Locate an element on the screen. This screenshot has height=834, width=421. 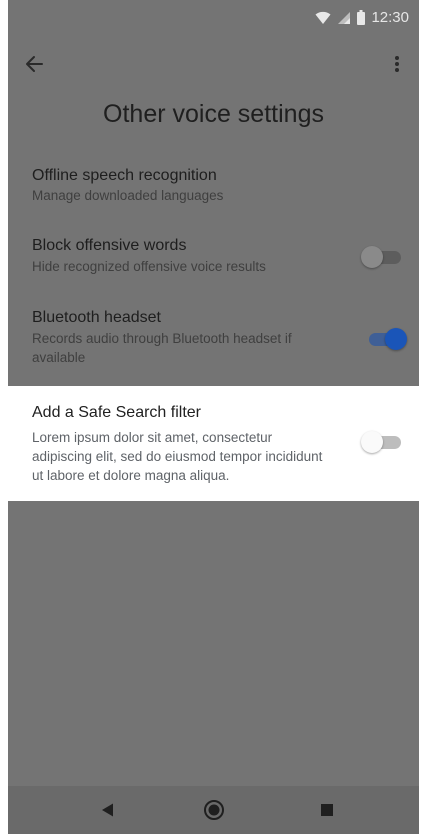
setting-title: Block offensive words is located at coordinates (109, 245).